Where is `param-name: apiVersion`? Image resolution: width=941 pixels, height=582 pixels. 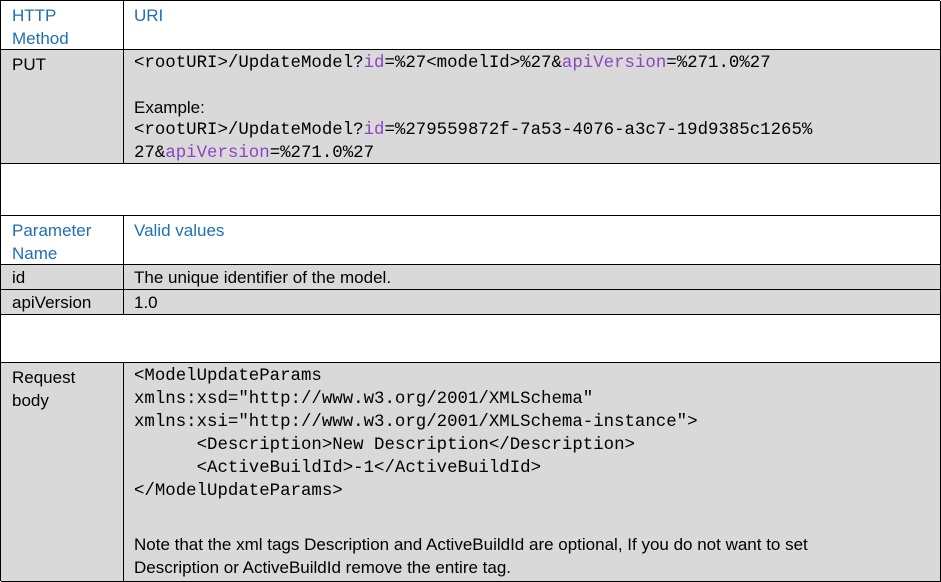 param-name: apiVersion is located at coordinates (52, 302).